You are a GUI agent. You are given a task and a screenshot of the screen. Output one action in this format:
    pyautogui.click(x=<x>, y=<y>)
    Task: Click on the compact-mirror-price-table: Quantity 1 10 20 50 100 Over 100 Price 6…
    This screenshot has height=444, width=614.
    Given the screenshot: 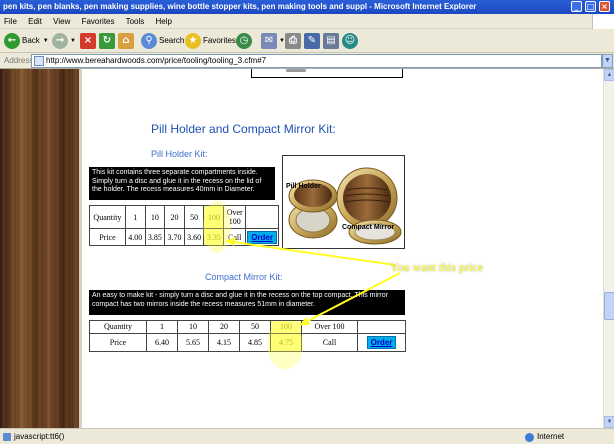 What is the action you would take?
    pyautogui.click(x=247, y=336)
    